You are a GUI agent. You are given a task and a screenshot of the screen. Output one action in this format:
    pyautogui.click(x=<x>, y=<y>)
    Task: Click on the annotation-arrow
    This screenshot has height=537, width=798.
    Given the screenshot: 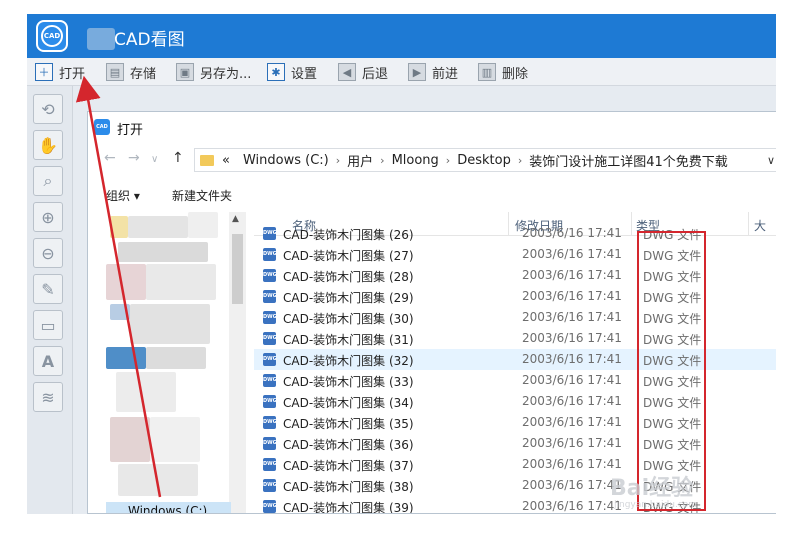 What is the action you would take?
    pyautogui.click(x=118, y=286)
    